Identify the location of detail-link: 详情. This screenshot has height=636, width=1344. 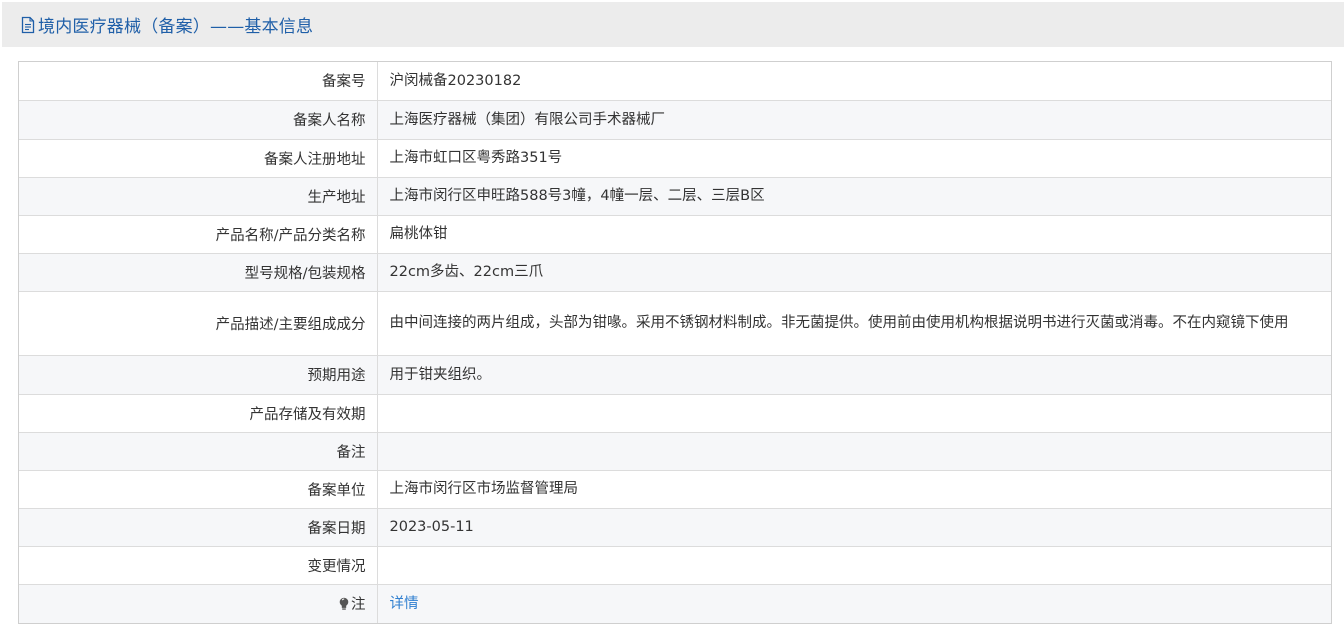
(404, 604).